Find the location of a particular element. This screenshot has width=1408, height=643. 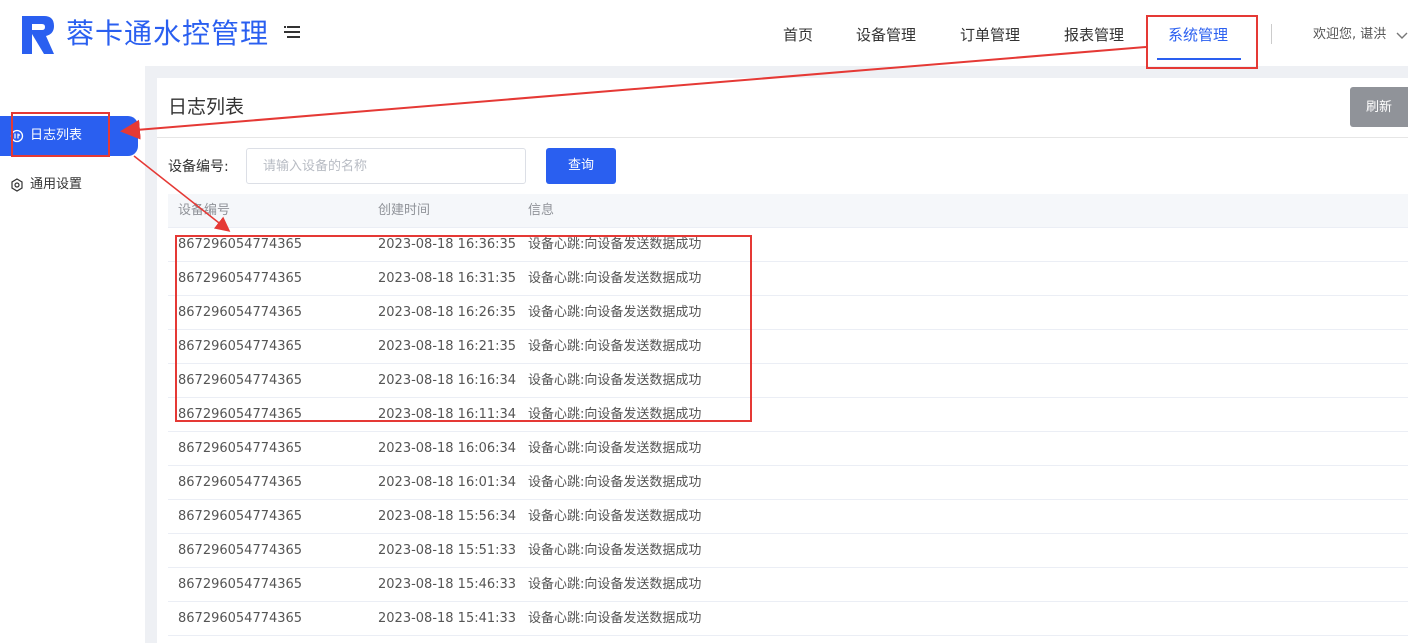

cell-created-time: 2023-08-18 16:01:34 is located at coordinates (447, 482).